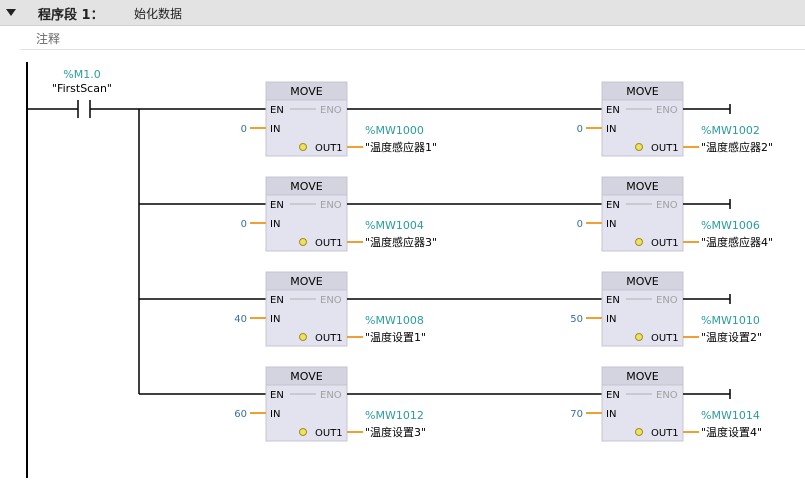 Image resolution: width=805 pixels, height=490 pixels. Describe the element at coordinates (730, 415) in the screenshot. I see `out-address: %MW1014` at that location.